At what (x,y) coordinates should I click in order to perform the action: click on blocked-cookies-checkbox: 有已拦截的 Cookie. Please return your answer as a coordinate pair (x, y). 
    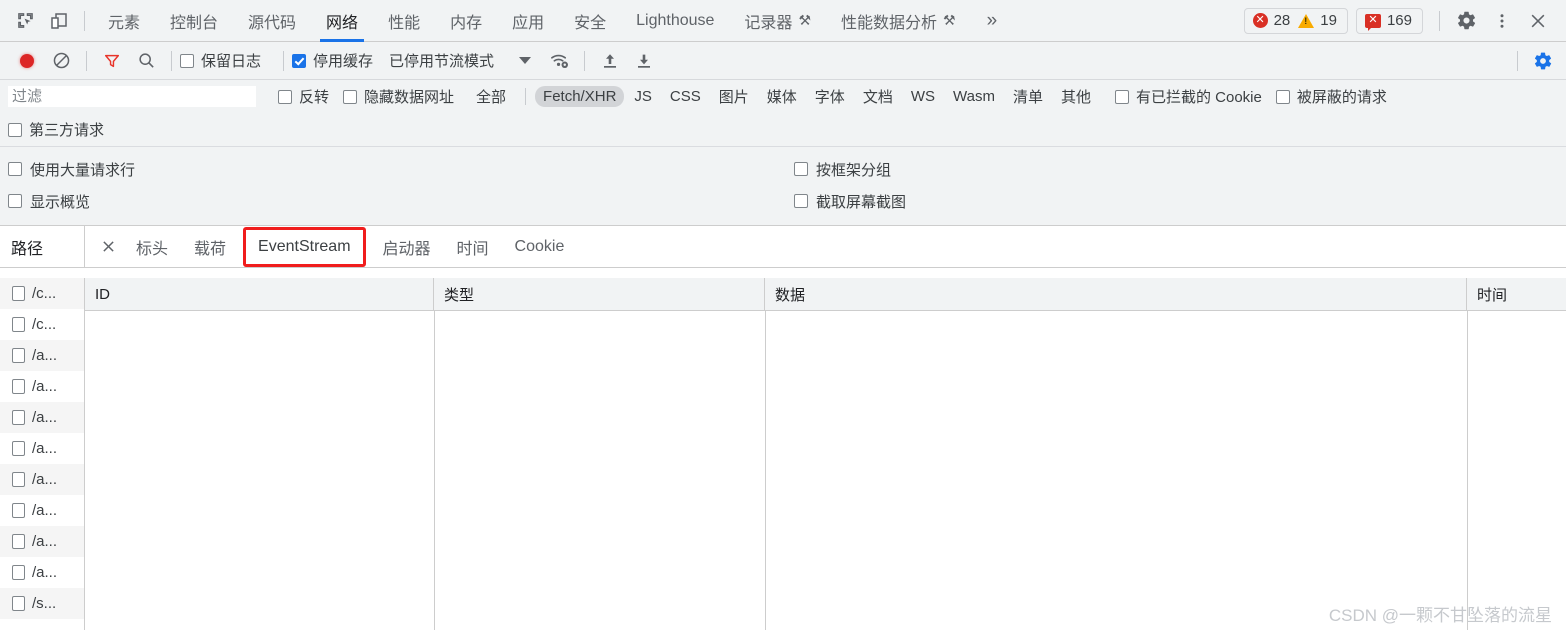
    Looking at the image, I should click on (1188, 96).